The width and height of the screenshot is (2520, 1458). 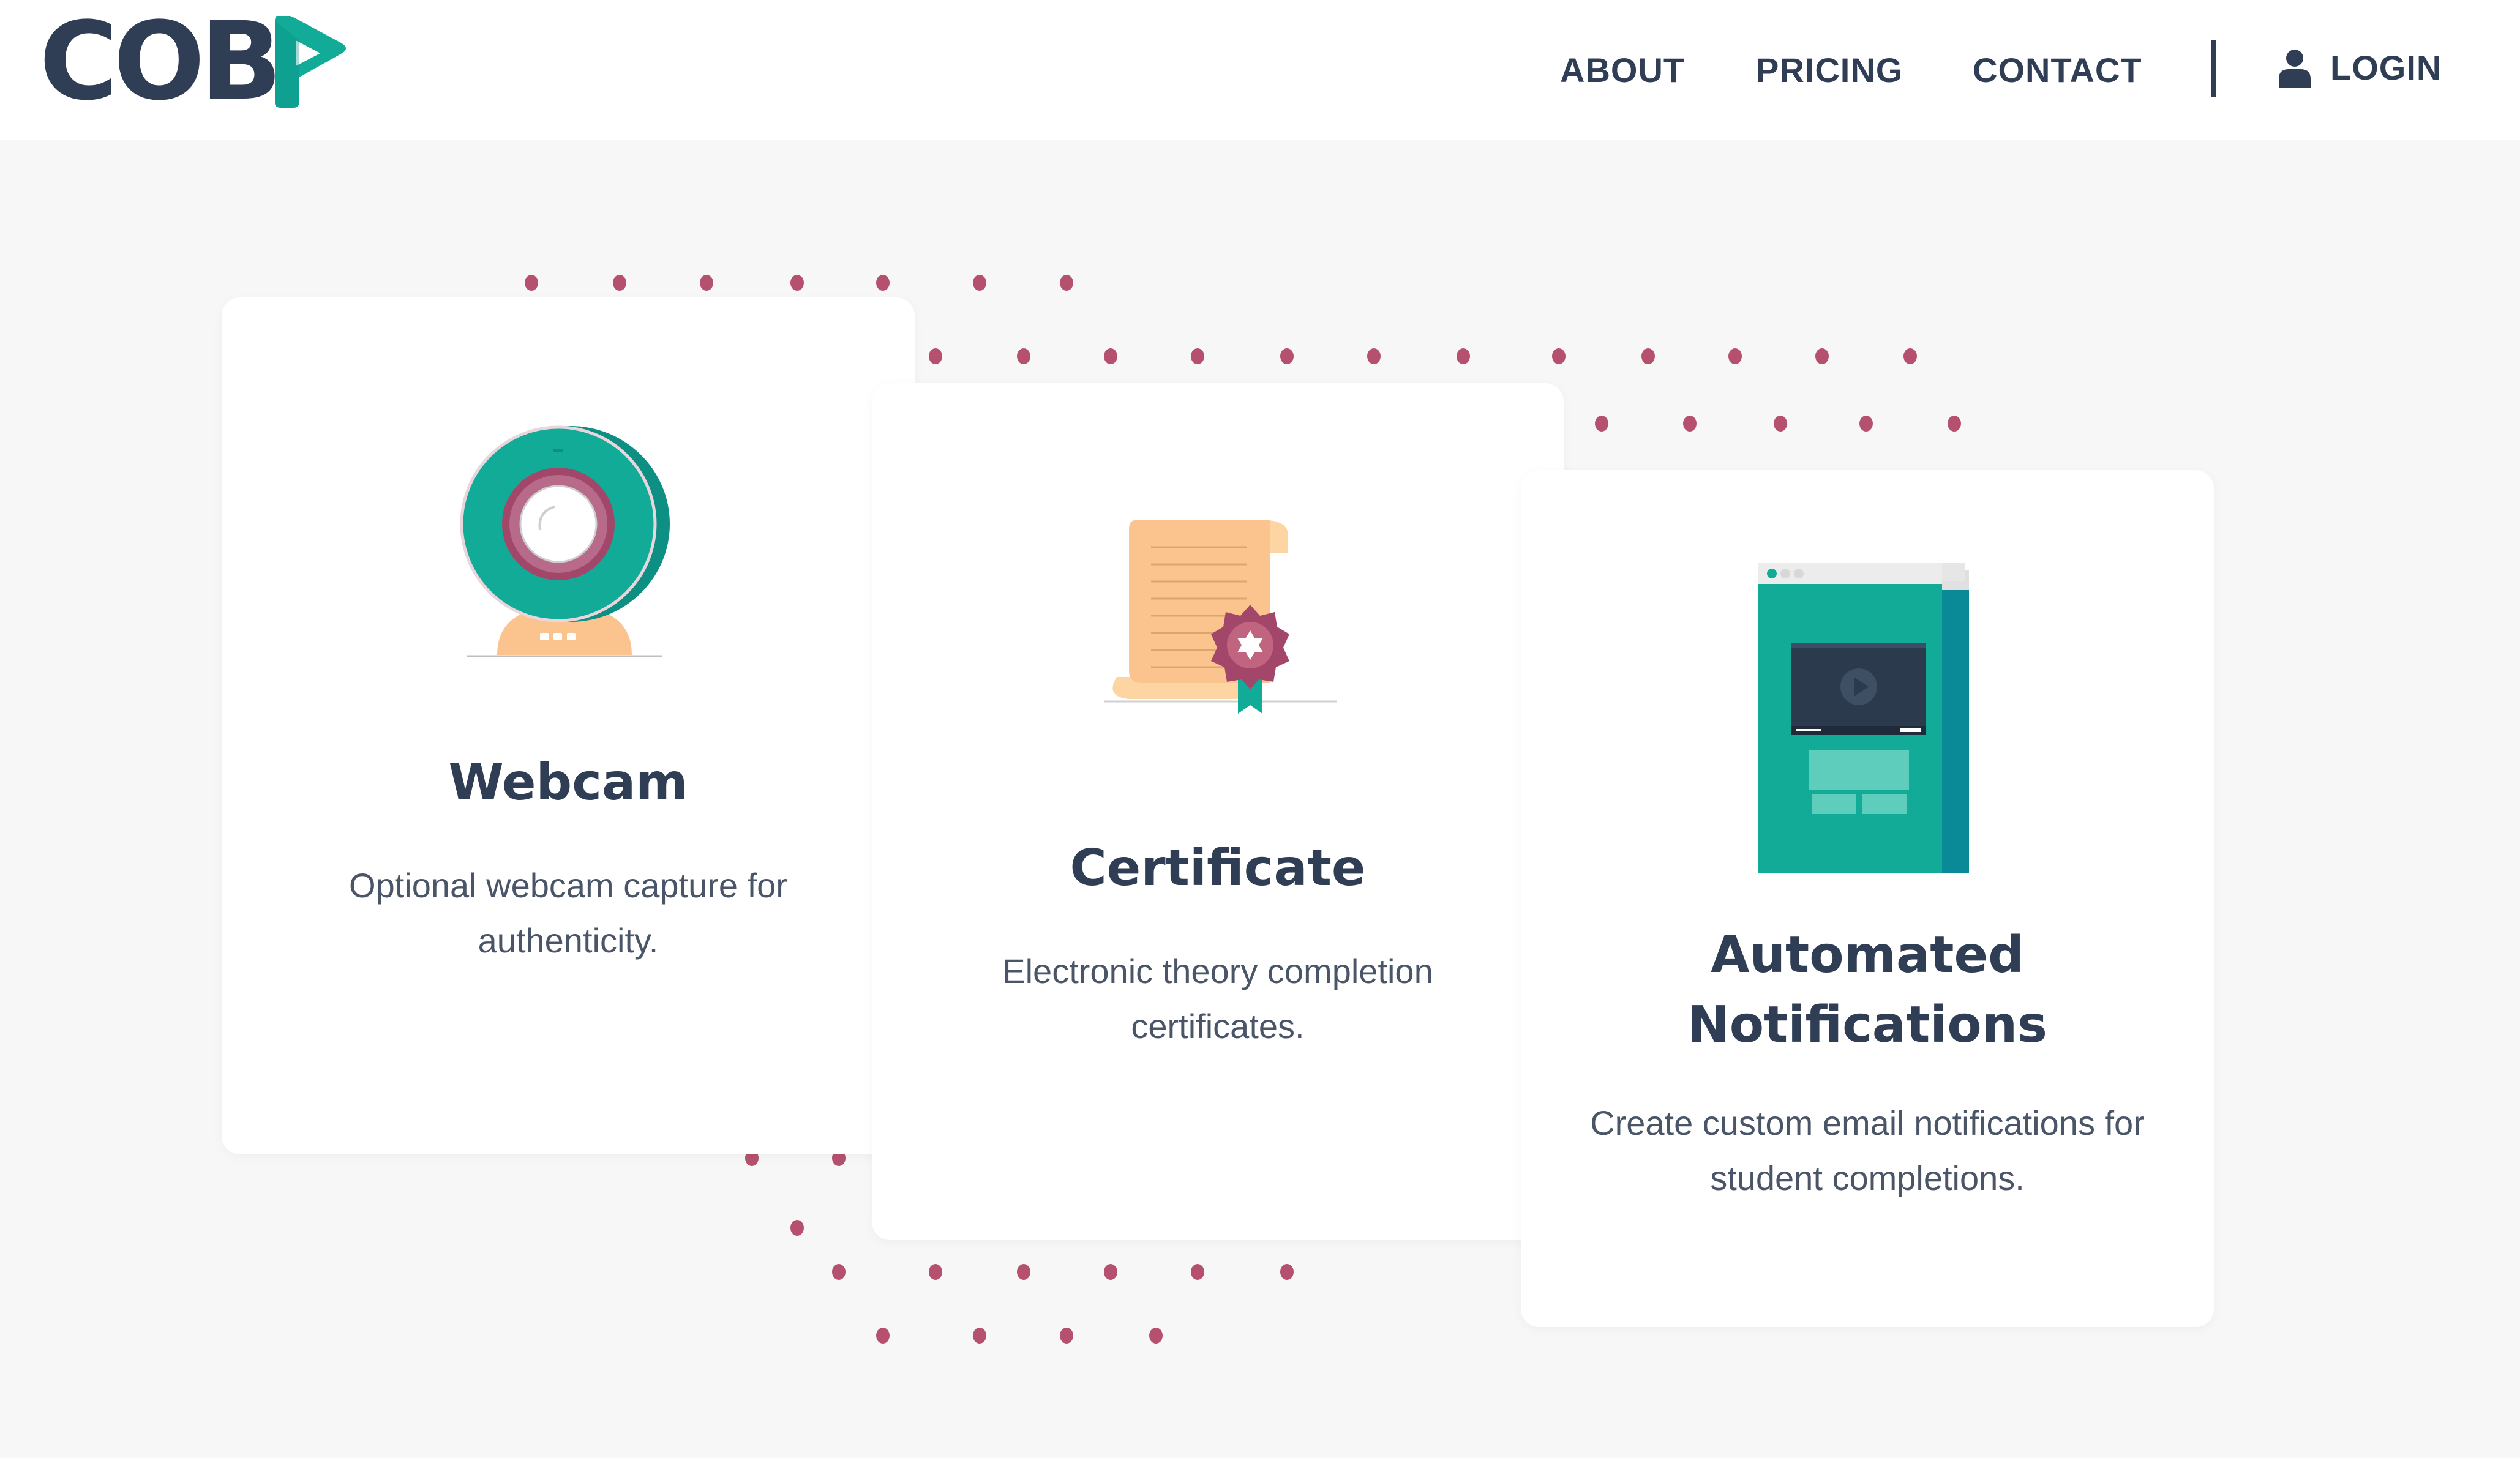 What do you see at coordinates (1623, 70) in the screenshot?
I see `nav-about-link: ABOUT` at bounding box center [1623, 70].